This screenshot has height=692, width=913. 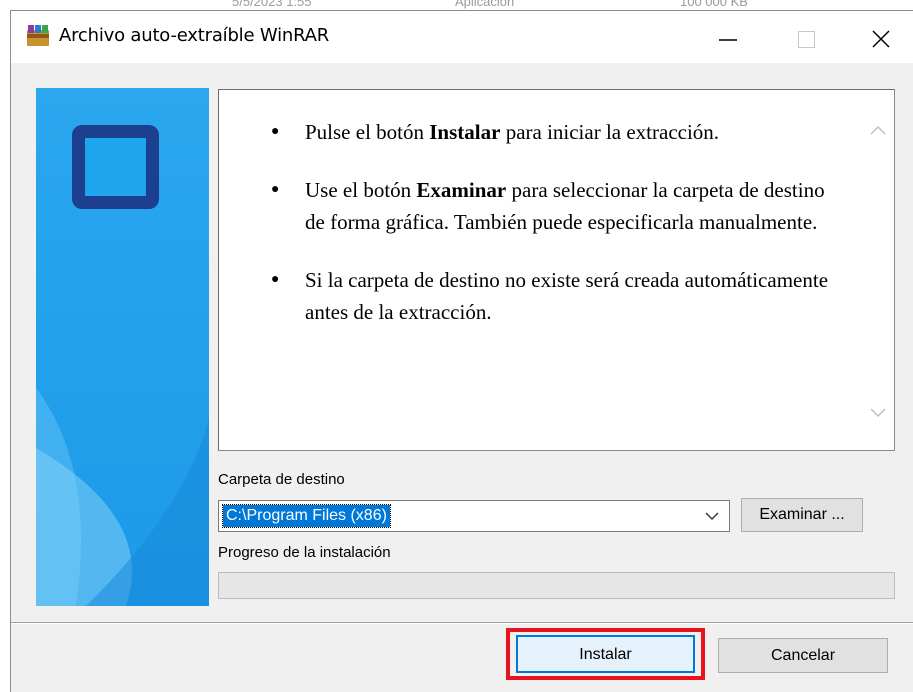 I want to click on close-icon, so click(x=881, y=39).